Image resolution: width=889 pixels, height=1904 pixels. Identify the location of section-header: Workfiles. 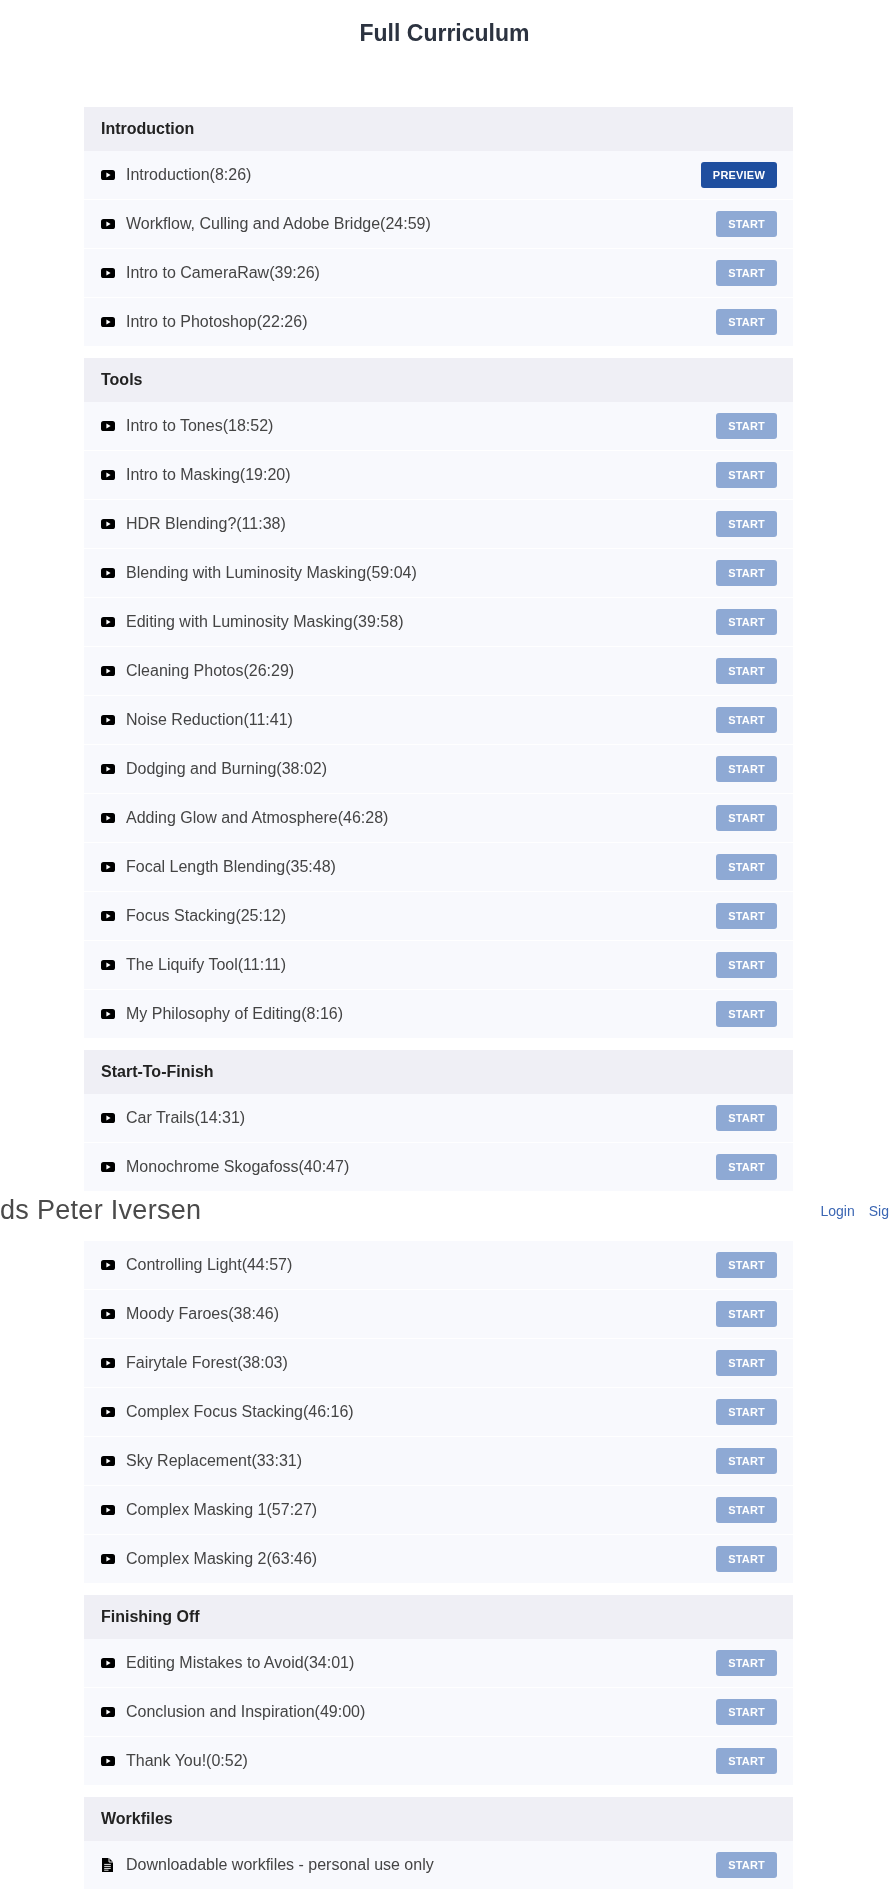
(438, 1819).